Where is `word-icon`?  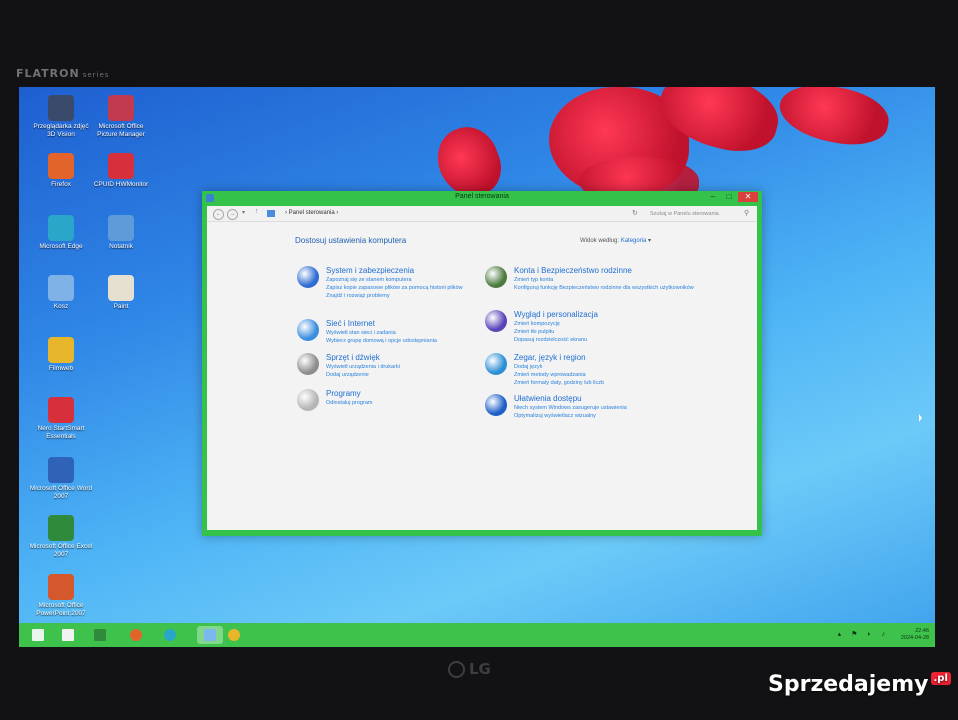
word-icon is located at coordinates (61, 470).